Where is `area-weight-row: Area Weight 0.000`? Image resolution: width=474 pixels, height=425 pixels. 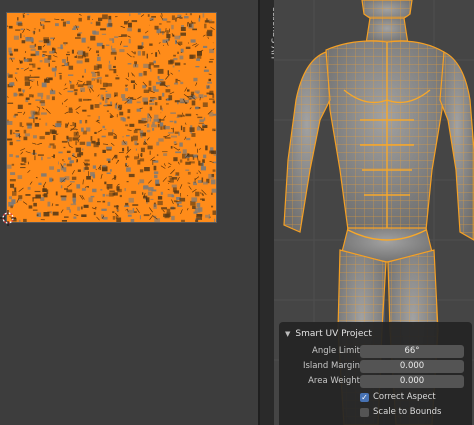 area-weight-row: Area Weight 0.000 is located at coordinates (375, 382).